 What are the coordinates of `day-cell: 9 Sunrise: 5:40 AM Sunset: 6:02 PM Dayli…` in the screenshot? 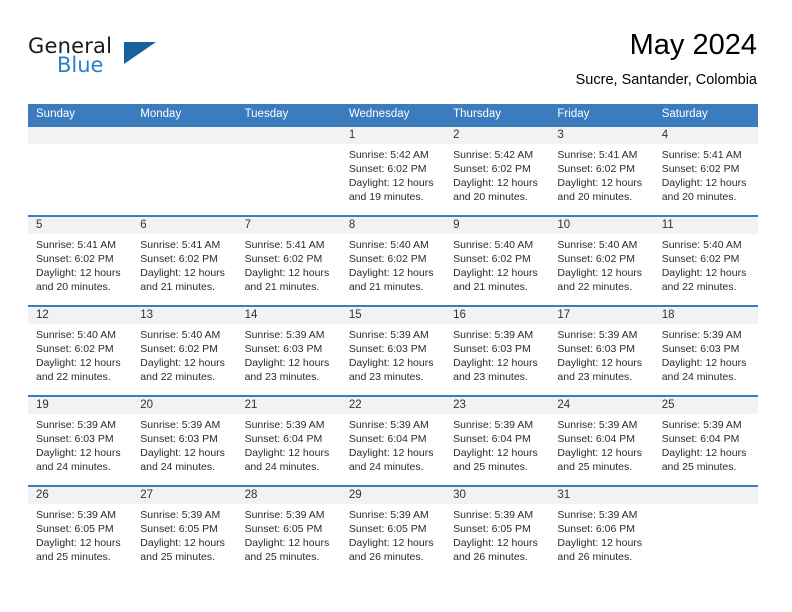 It's located at (497, 261).